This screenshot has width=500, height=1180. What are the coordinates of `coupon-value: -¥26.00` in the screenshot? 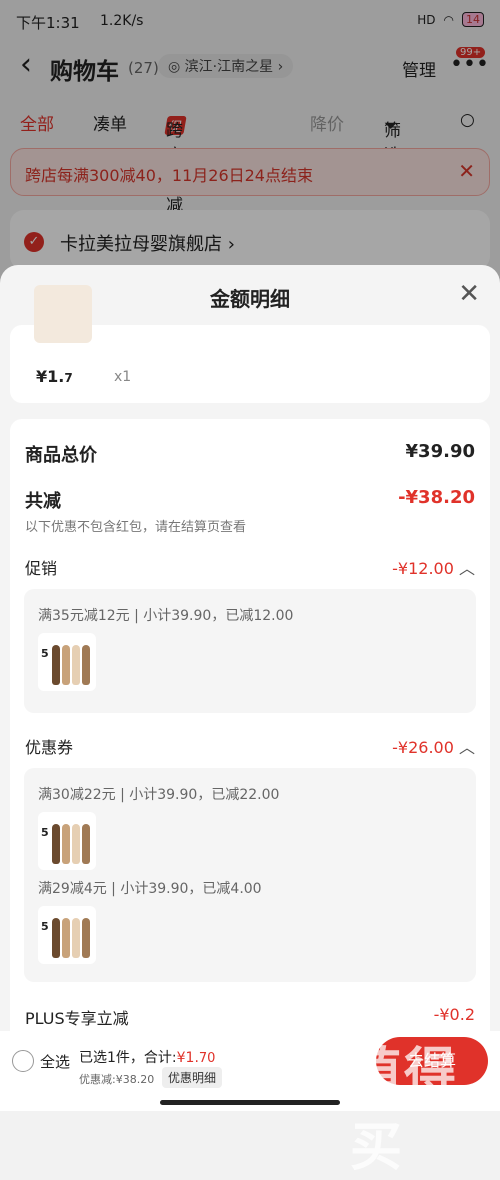 It's located at (423, 747).